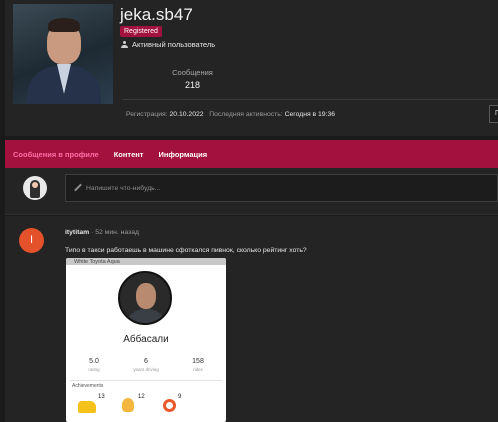 The width and height of the screenshot is (498, 422). I want to click on driver-stat-rides: 158 rides, so click(198, 365).